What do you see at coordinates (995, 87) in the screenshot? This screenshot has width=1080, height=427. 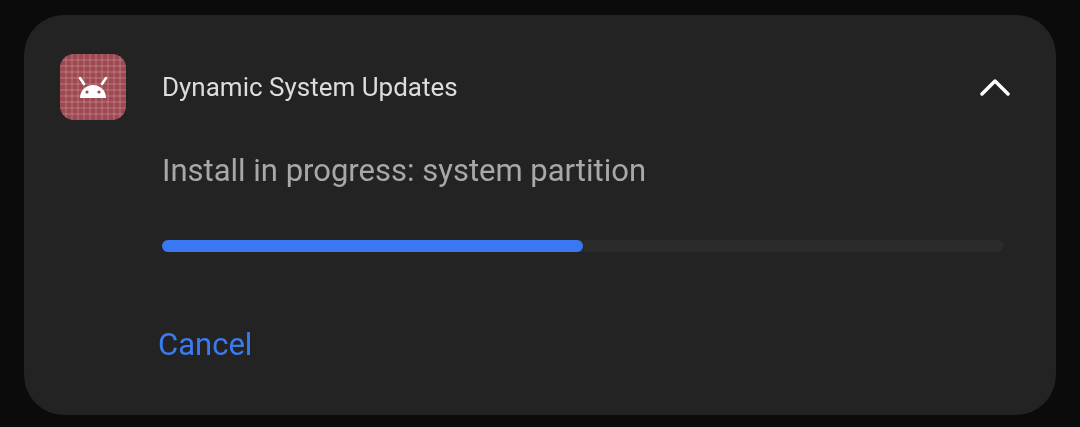 I see `collapse-chevron-icon` at bounding box center [995, 87].